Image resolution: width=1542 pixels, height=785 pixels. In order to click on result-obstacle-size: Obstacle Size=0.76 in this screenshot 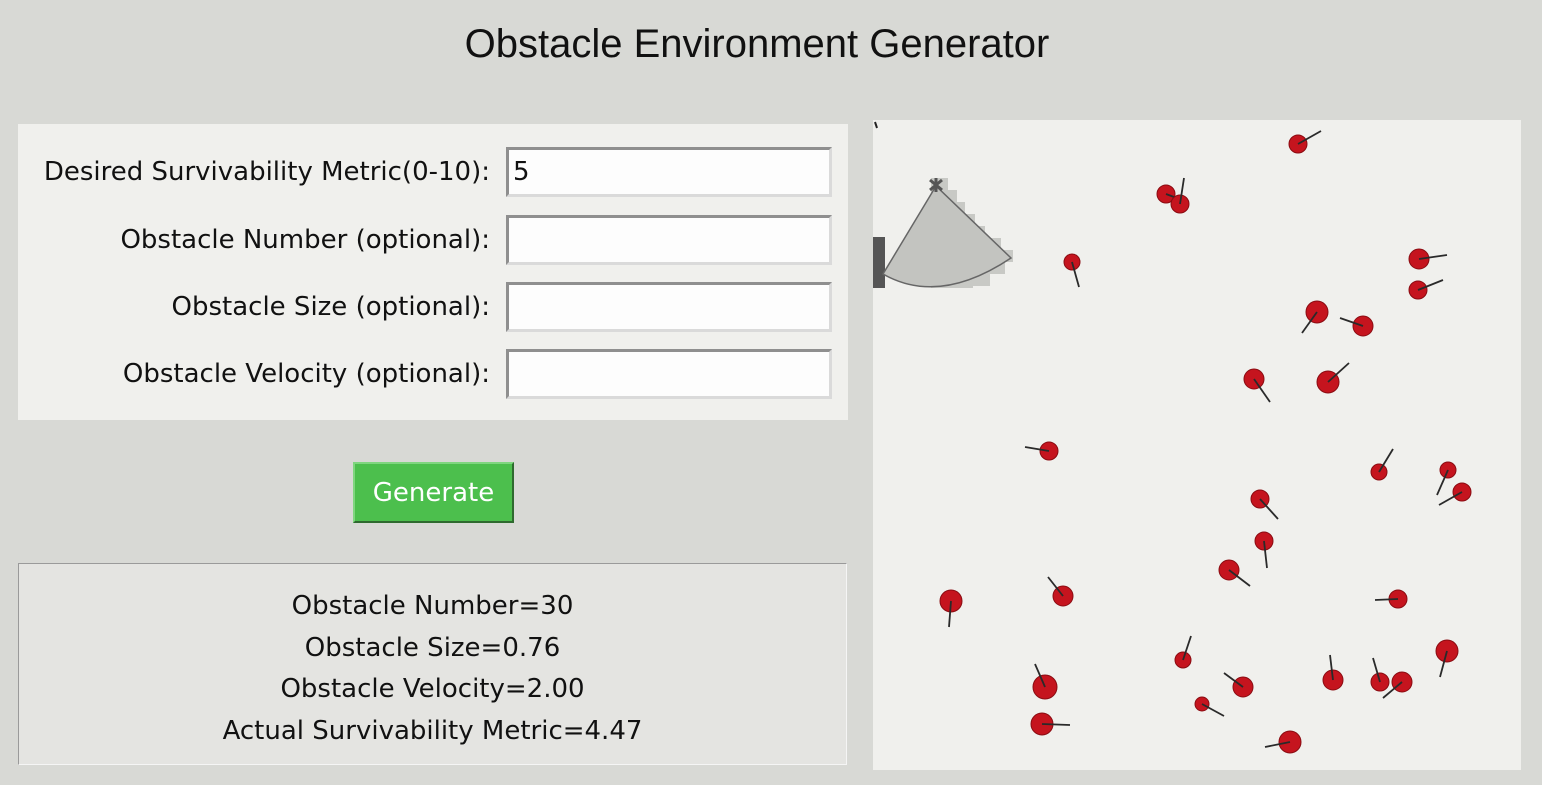, I will do `click(432, 647)`.